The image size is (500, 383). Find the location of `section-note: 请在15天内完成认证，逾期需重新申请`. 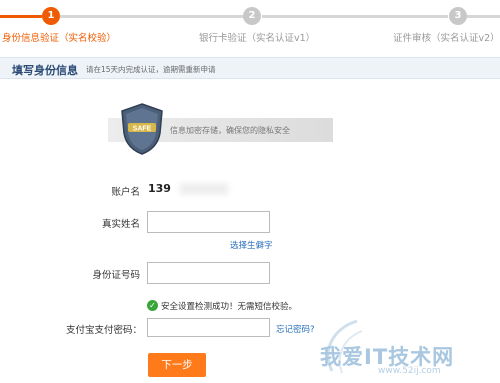

section-note: 请在15天内完成认证，逾期需重新申请 is located at coordinates (151, 69).